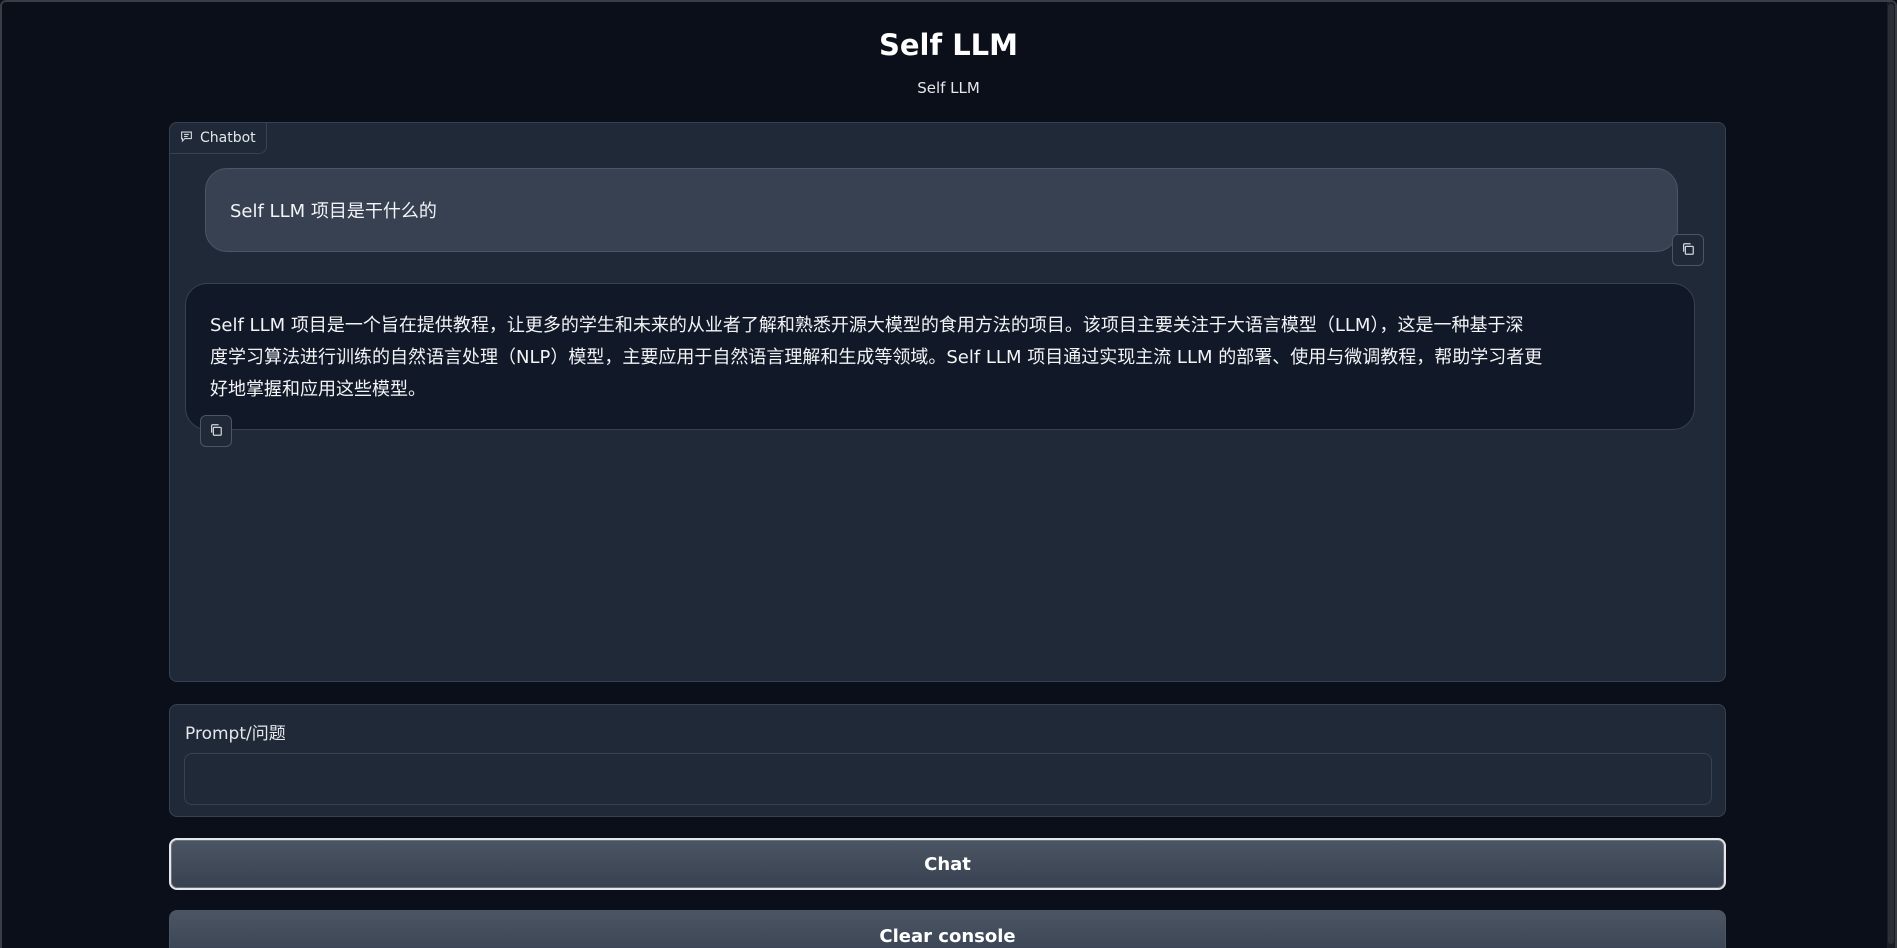 The image size is (1897, 948). I want to click on scrollbar, so click(1891, 475).